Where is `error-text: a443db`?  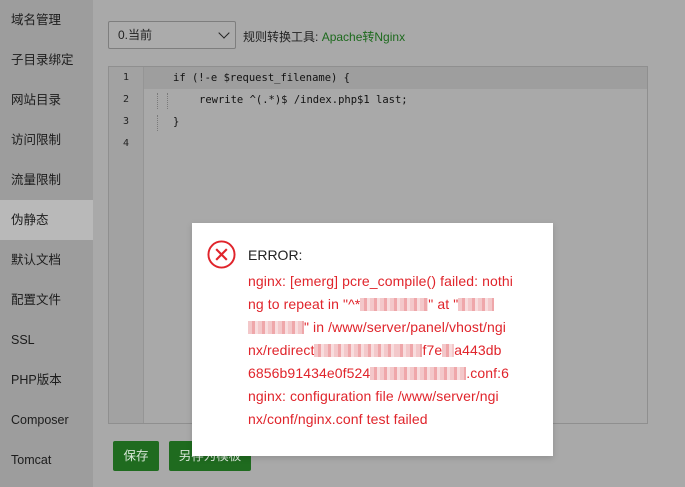 error-text: a443db is located at coordinates (478, 350).